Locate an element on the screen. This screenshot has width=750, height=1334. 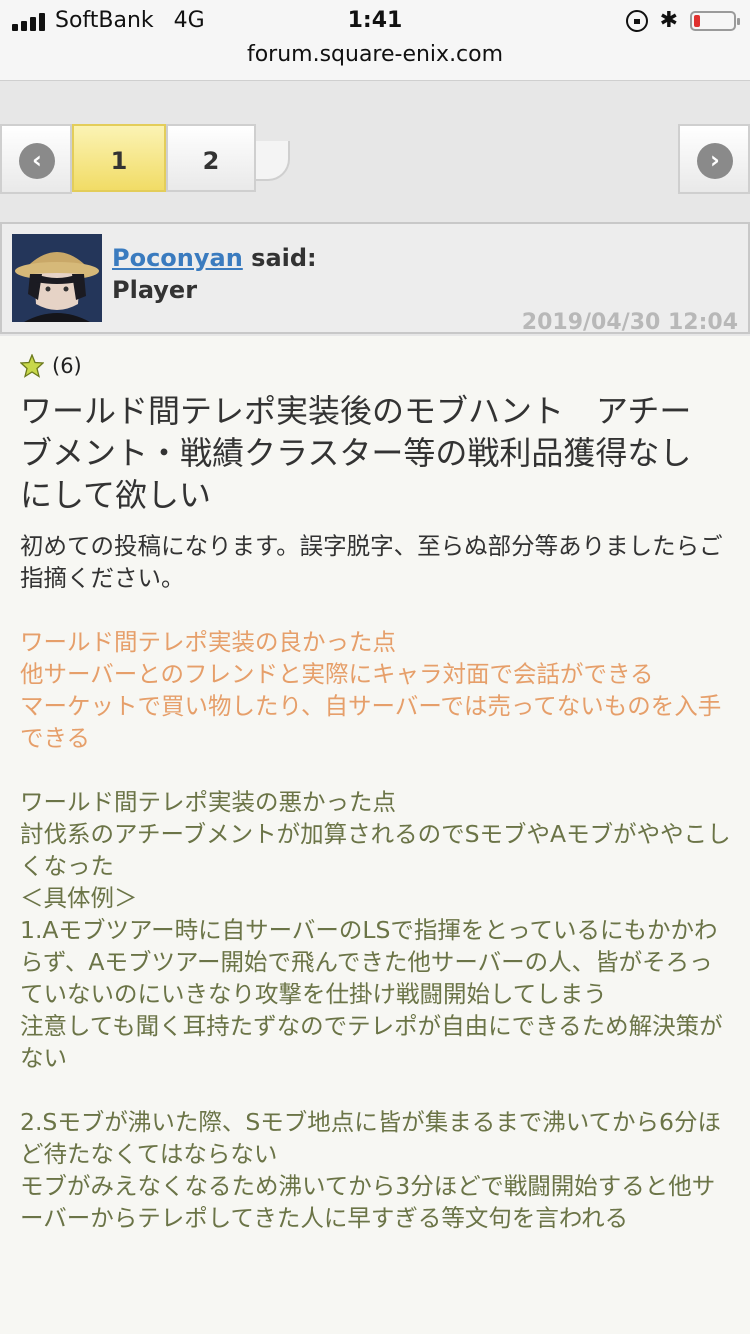
bad-point: 討伐系のアチーブメントが加算されるのでSモブやAモブがややこしくなった is located at coordinates (375, 850).